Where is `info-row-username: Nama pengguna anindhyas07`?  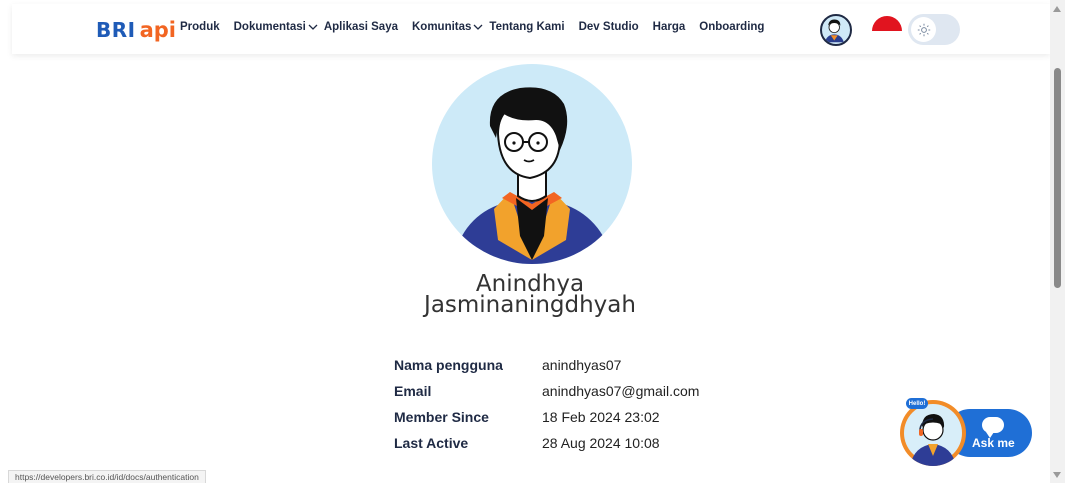
info-row-username: Nama pengguna anindhyas07 is located at coordinates (546, 365).